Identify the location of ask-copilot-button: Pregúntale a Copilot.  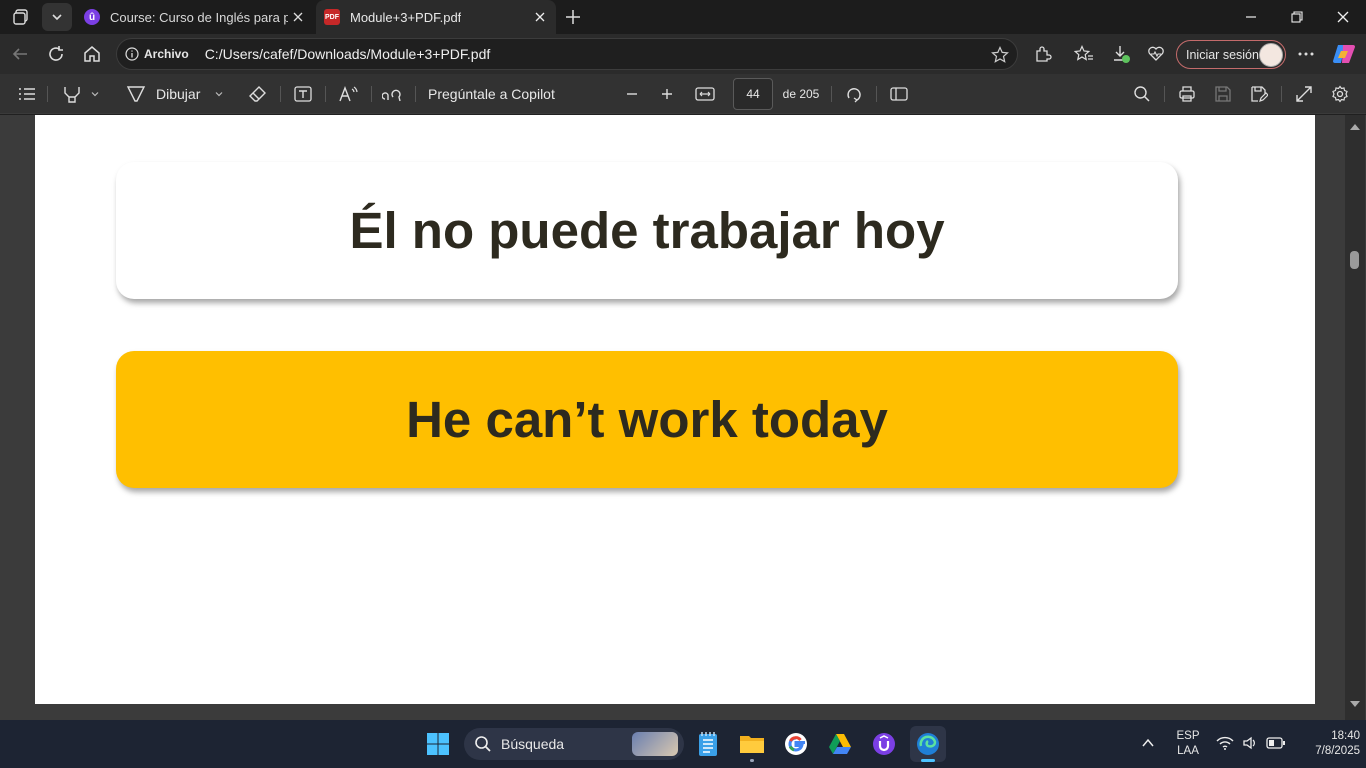
(498, 94).